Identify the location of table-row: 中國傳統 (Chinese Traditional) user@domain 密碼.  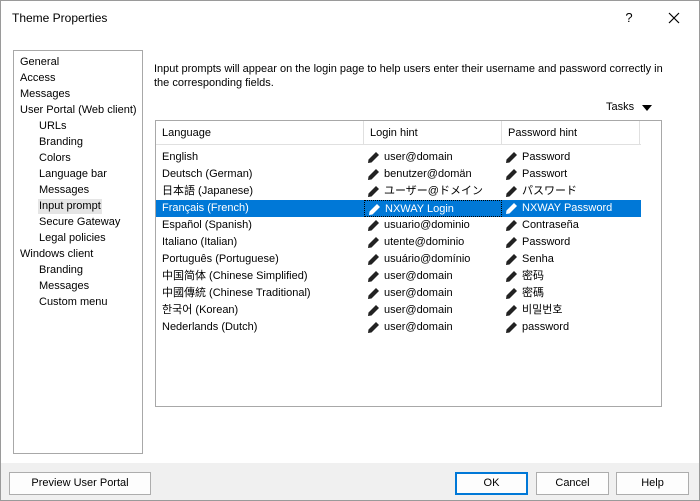
(398, 293).